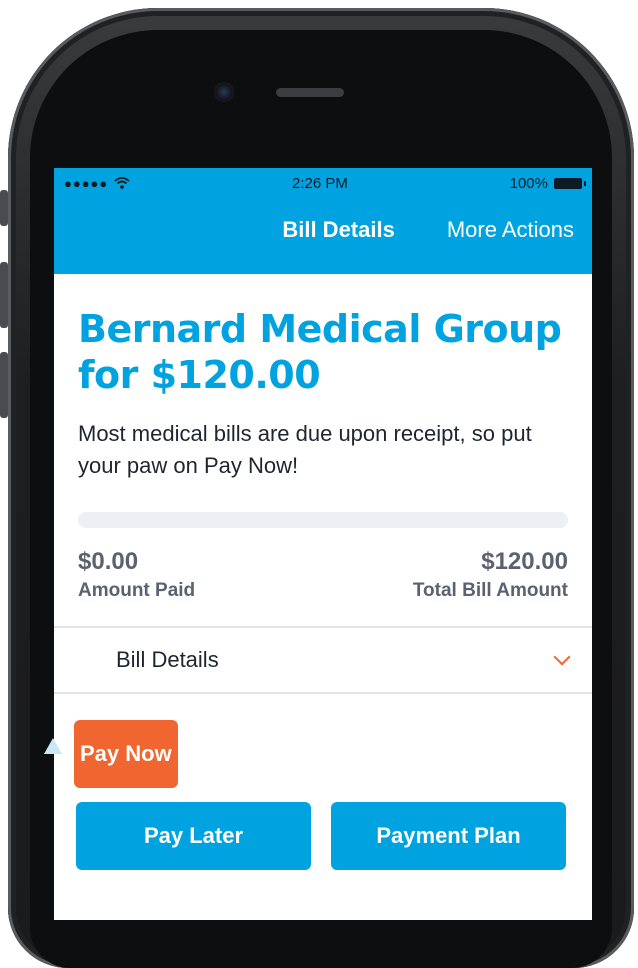 The width and height of the screenshot is (638, 968). What do you see at coordinates (323, 660) in the screenshot?
I see `bill-details-expander: Bill Details` at bounding box center [323, 660].